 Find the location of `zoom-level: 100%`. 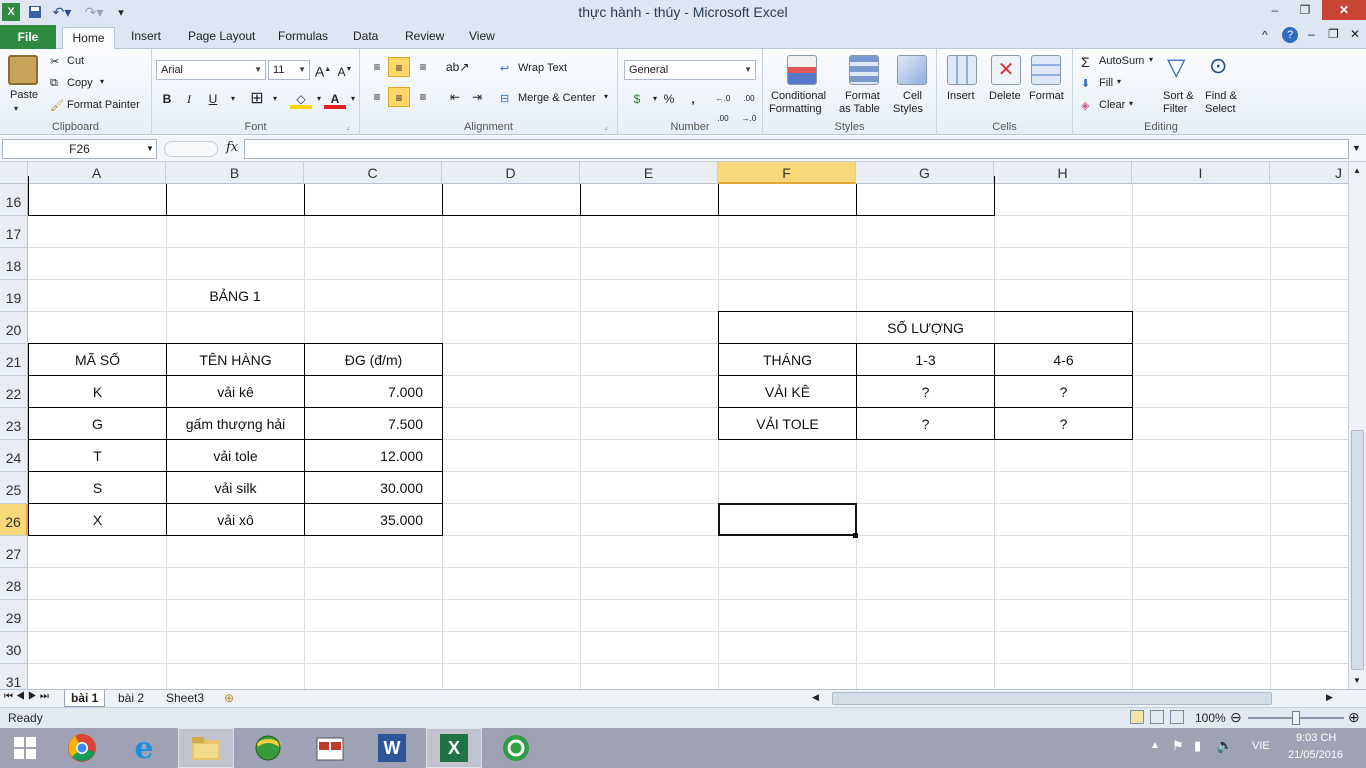

zoom-level: 100% is located at coordinates (1210, 718).